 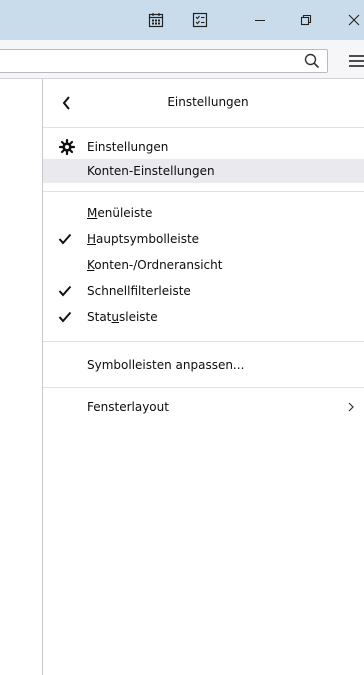 What do you see at coordinates (151, 171) in the screenshot?
I see `menu-item-label: Konten-Einstellungen` at bounding box center [151, 171].